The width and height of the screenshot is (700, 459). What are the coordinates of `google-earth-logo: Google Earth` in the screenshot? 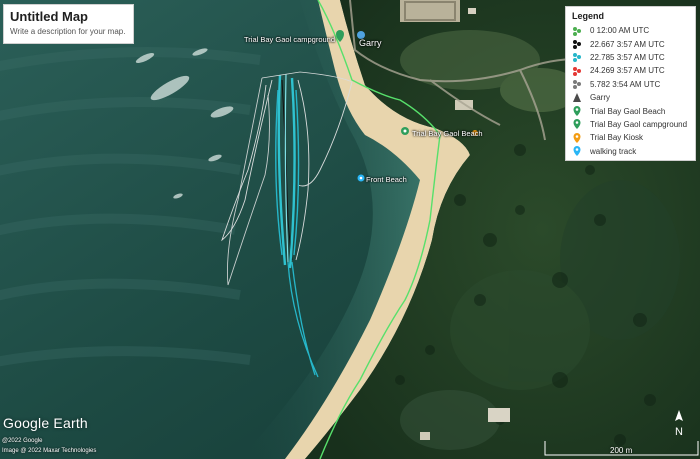 It's located at (45, 423).